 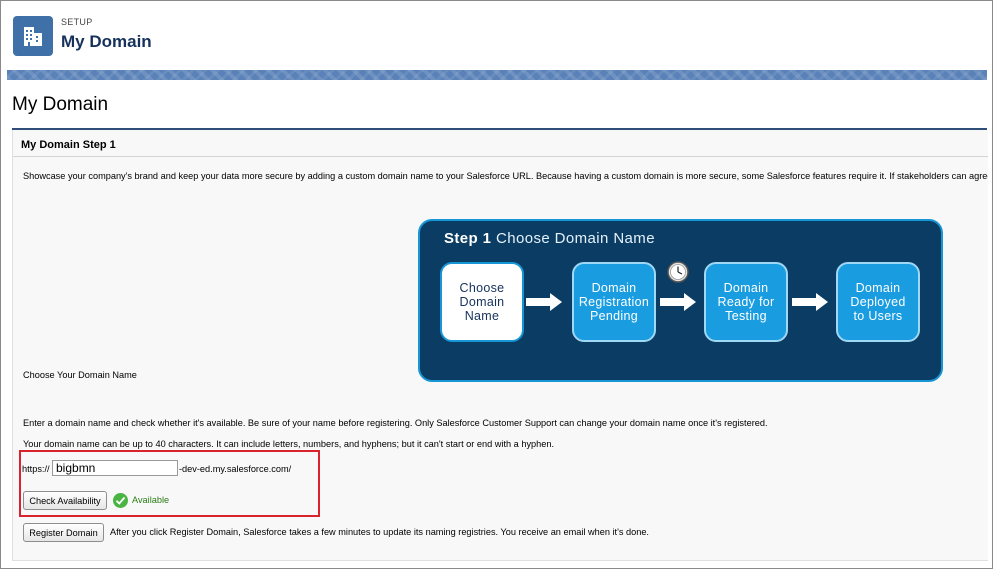 What do you see at coordinates (60, 104) in the screenshot?
I see `page-title: My Domain` at bounding box center [60, 104].